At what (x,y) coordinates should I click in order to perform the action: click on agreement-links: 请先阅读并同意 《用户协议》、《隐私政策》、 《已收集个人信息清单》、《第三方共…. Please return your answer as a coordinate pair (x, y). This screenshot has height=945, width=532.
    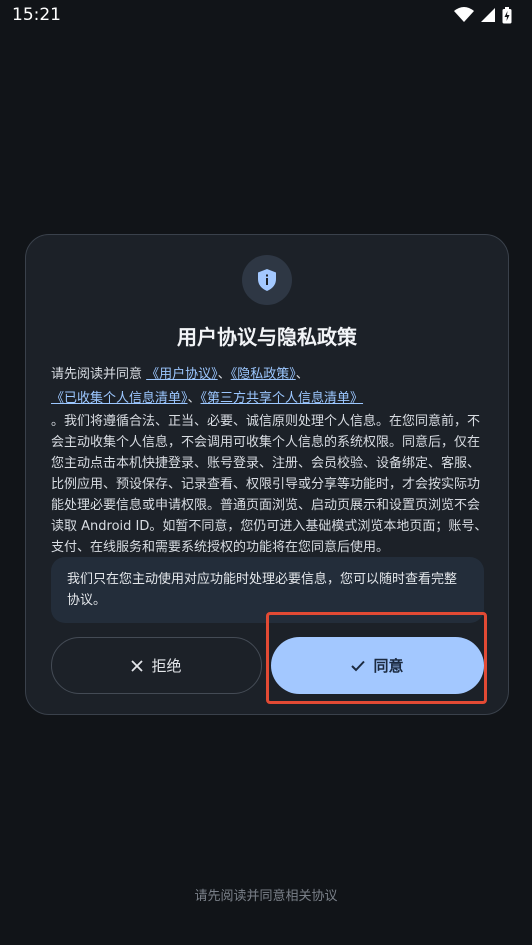
    Looking at the image, I should click on (271, 387).